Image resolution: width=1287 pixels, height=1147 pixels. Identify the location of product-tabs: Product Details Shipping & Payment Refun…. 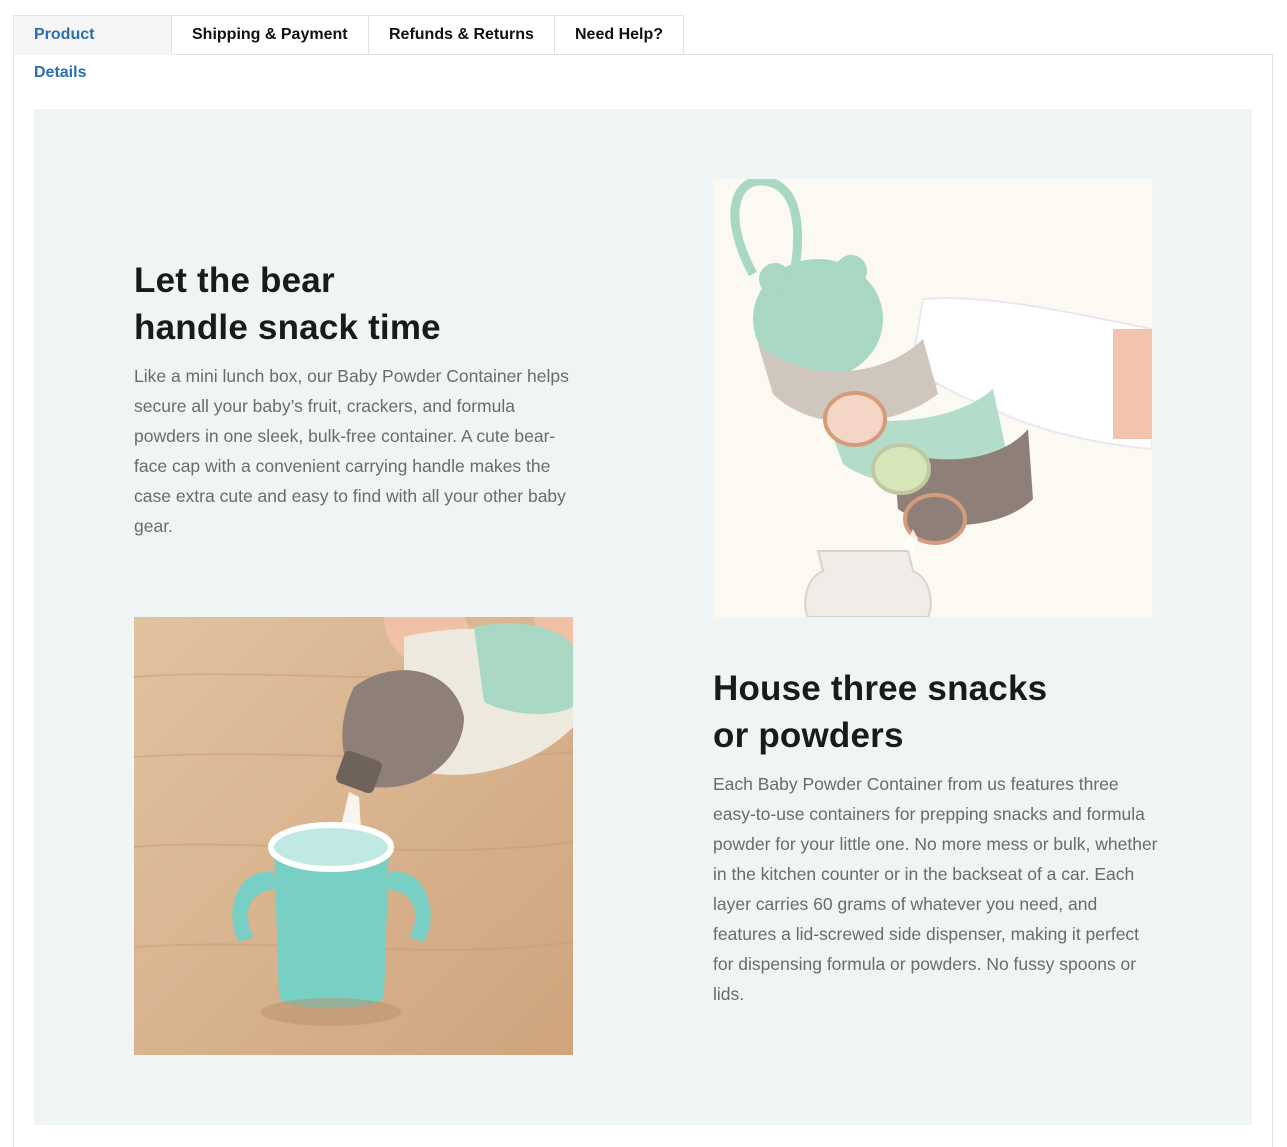
(348, 48).